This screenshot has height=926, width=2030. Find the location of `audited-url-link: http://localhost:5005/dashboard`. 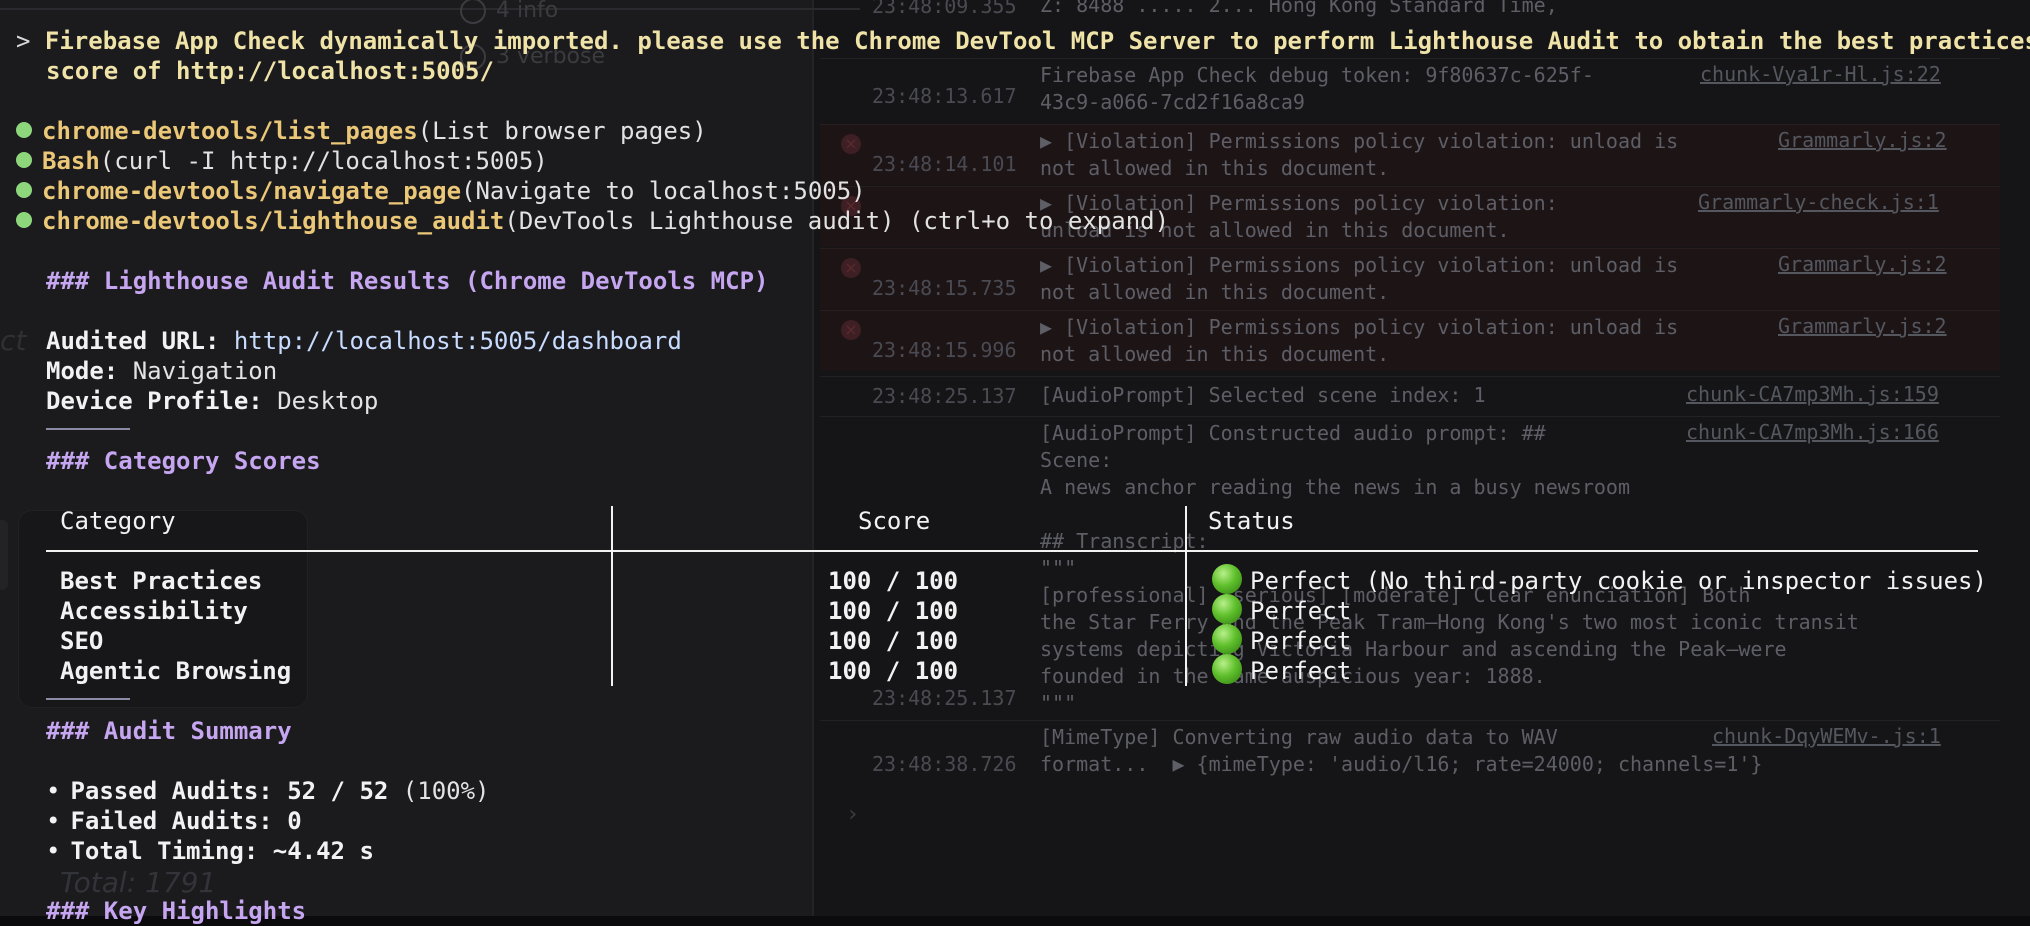

audited-url-link: http://localhost:5005/dashboard is located at coordinates (458, 341).